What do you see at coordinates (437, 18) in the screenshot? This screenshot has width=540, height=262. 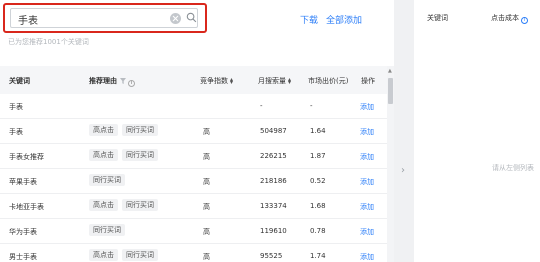 I see `col-keyword: 关键词` at bounding box center [437, 18].